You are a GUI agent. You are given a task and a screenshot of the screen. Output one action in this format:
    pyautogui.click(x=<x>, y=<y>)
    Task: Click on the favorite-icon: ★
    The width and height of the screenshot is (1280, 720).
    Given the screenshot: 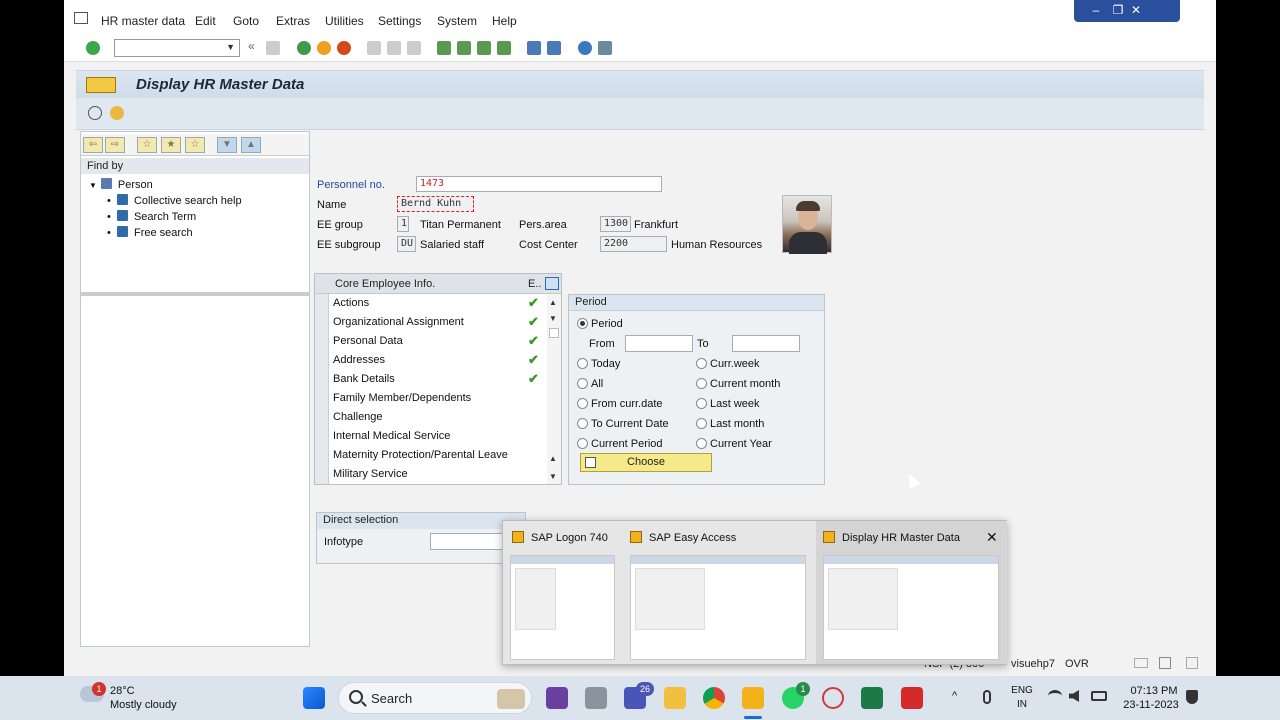 What is the action you would take?
    pyautogui.click(x=171, y=145)
    